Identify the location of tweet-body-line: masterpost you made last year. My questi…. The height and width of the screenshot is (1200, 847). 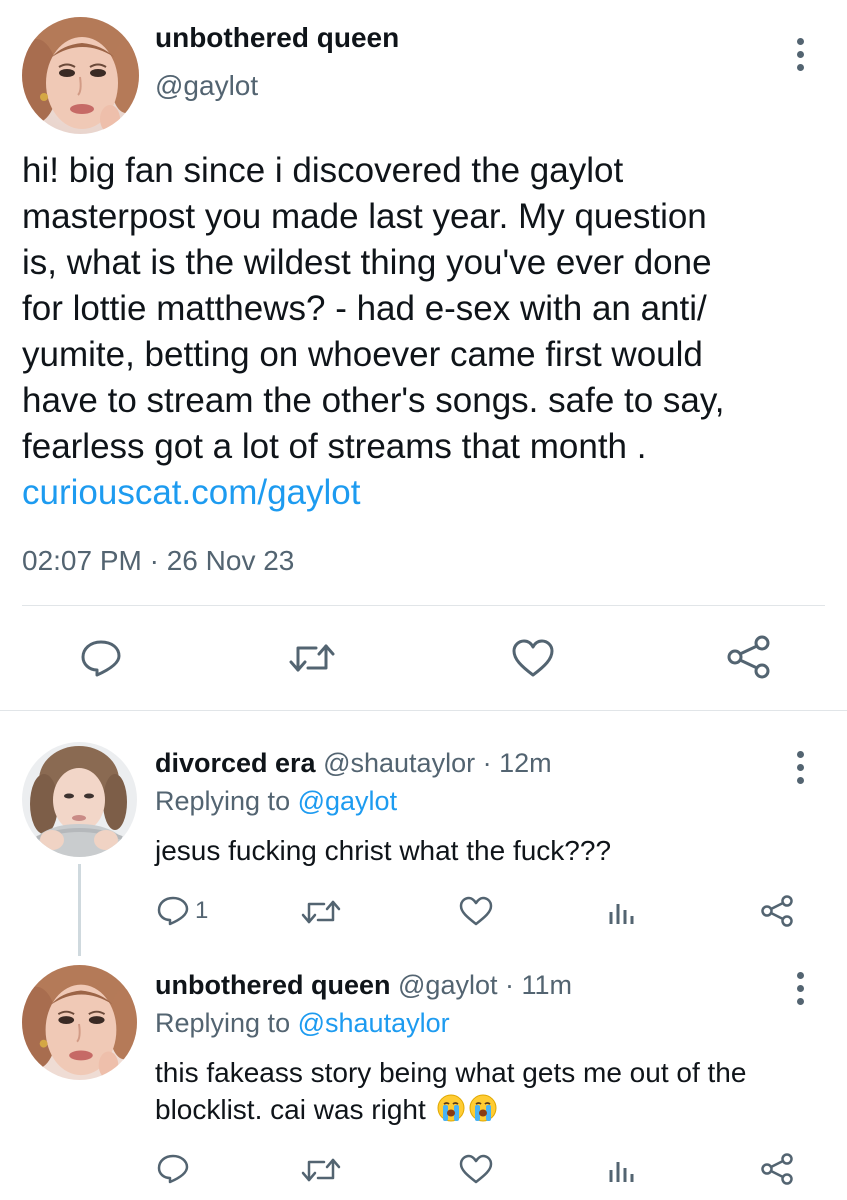
(364, 216).